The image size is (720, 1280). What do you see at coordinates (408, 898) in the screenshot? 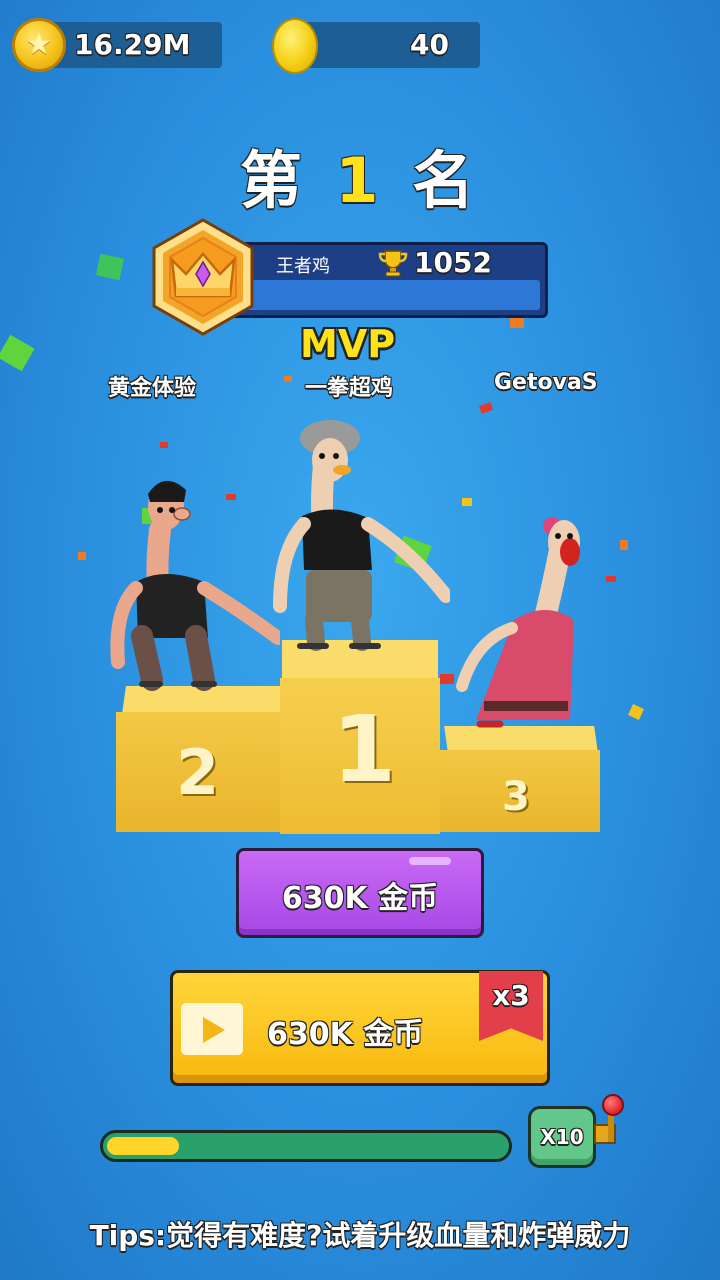
I see `claim-unit: 金币` at bounding box center [408, 898].